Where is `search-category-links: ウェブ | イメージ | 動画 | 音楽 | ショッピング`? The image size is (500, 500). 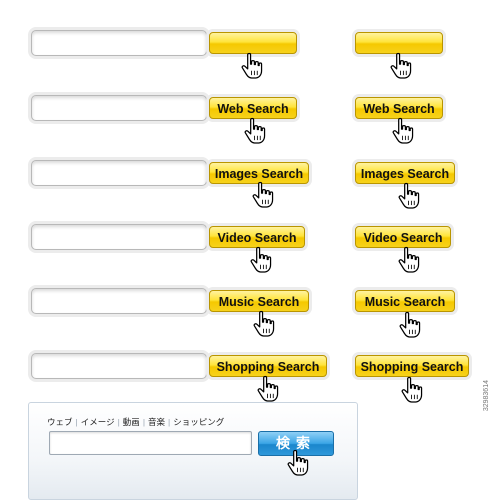
search-category-links: ウェブ | イメージ | 動画 | 音楽 | ショッピング is located at coordinates (135, 422).